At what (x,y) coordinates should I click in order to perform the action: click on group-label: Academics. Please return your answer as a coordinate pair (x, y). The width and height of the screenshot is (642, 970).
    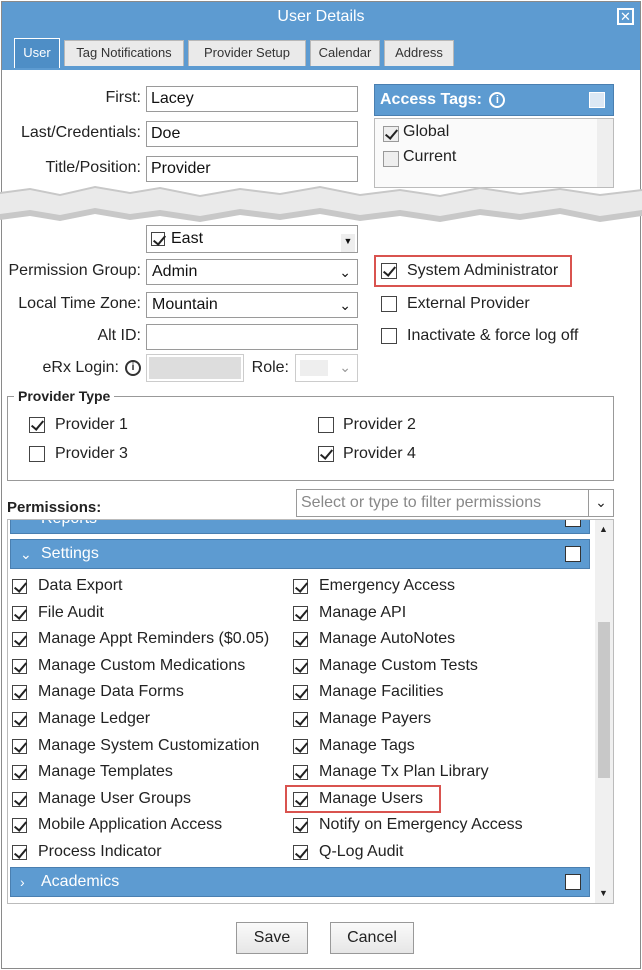
    Looking at the image, I should click on (80, 881).